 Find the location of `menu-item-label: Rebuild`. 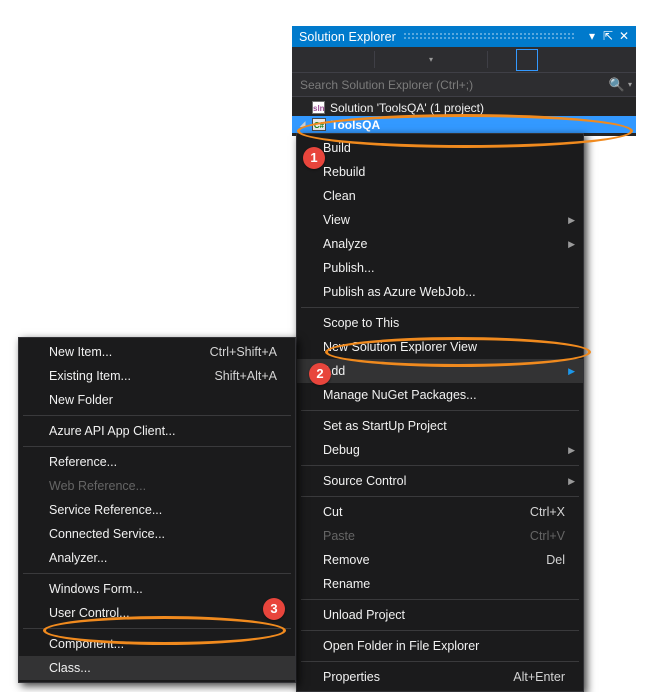

menu-item-label: Rebuild is located at coordinates (344, 172).